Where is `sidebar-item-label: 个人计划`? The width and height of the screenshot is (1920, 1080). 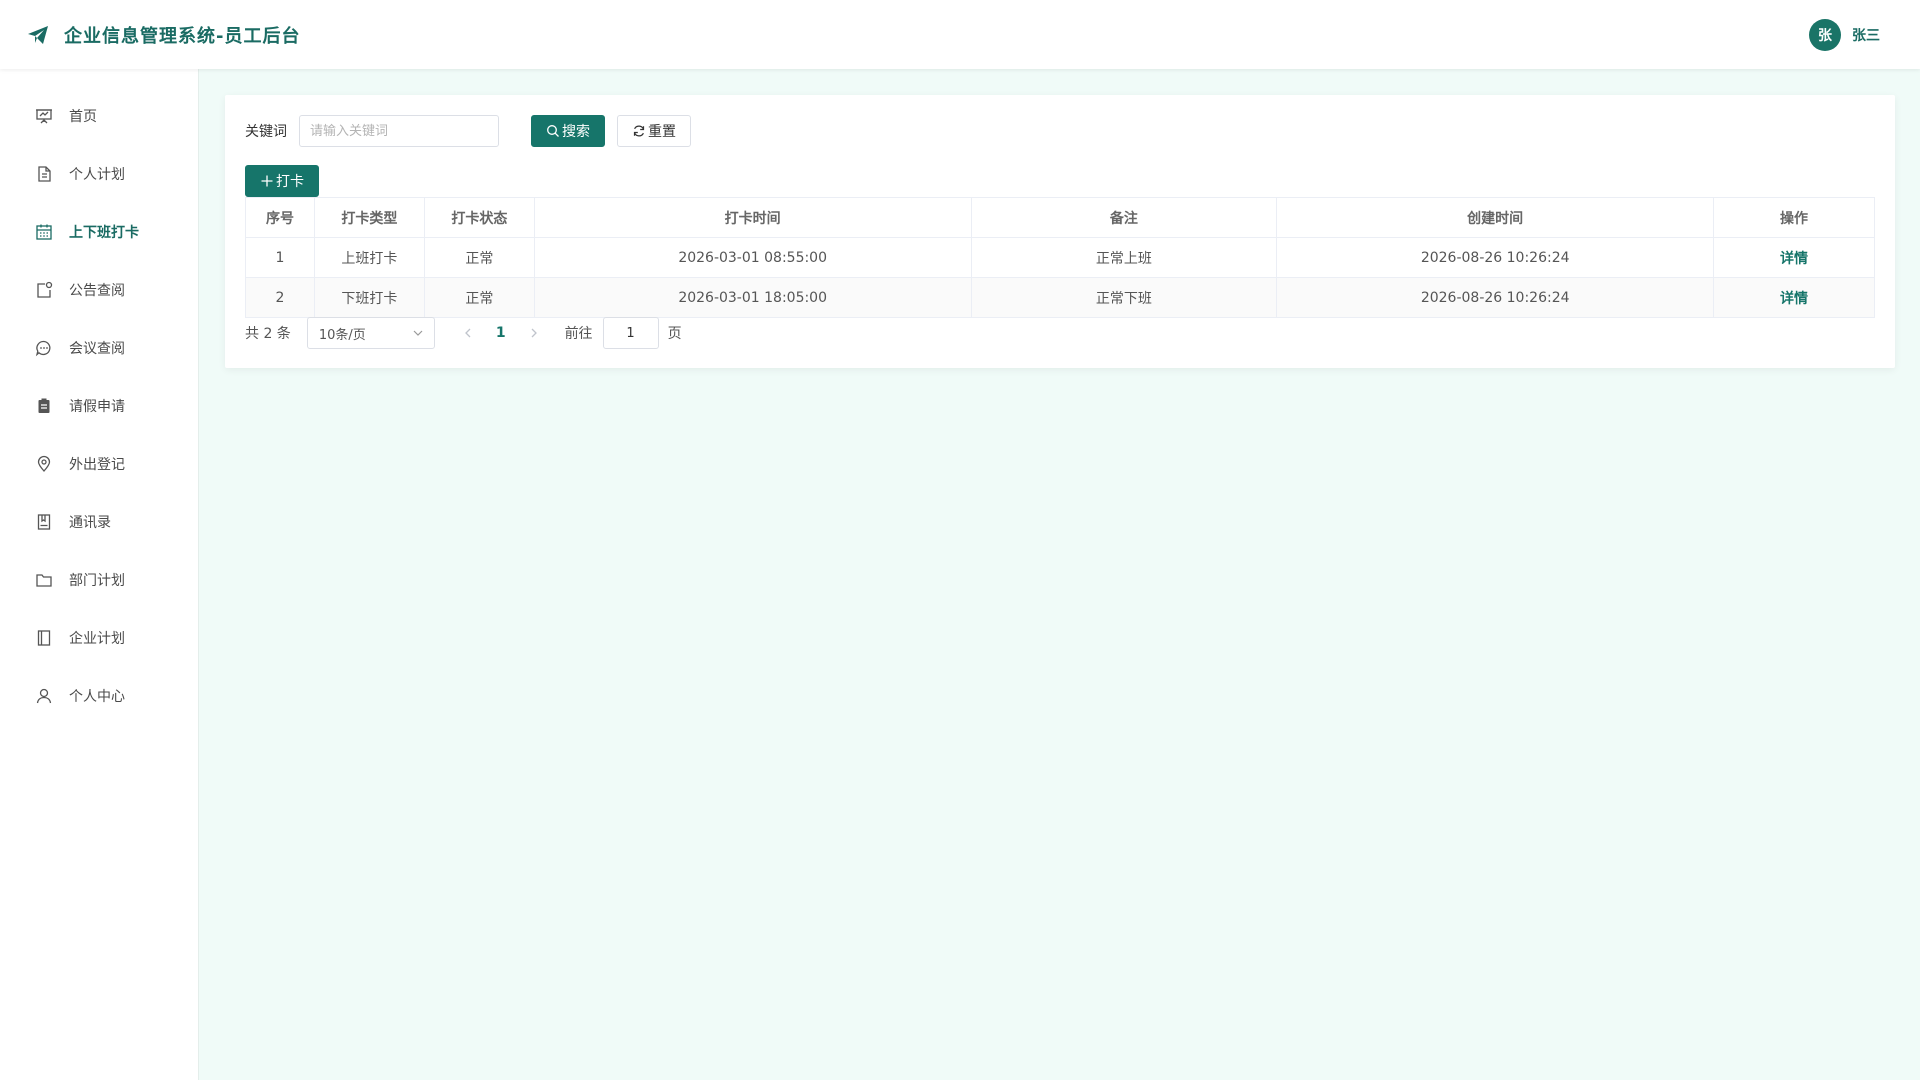 sidebar-item-label: 个人计划 is located at coordinates (97, 175).